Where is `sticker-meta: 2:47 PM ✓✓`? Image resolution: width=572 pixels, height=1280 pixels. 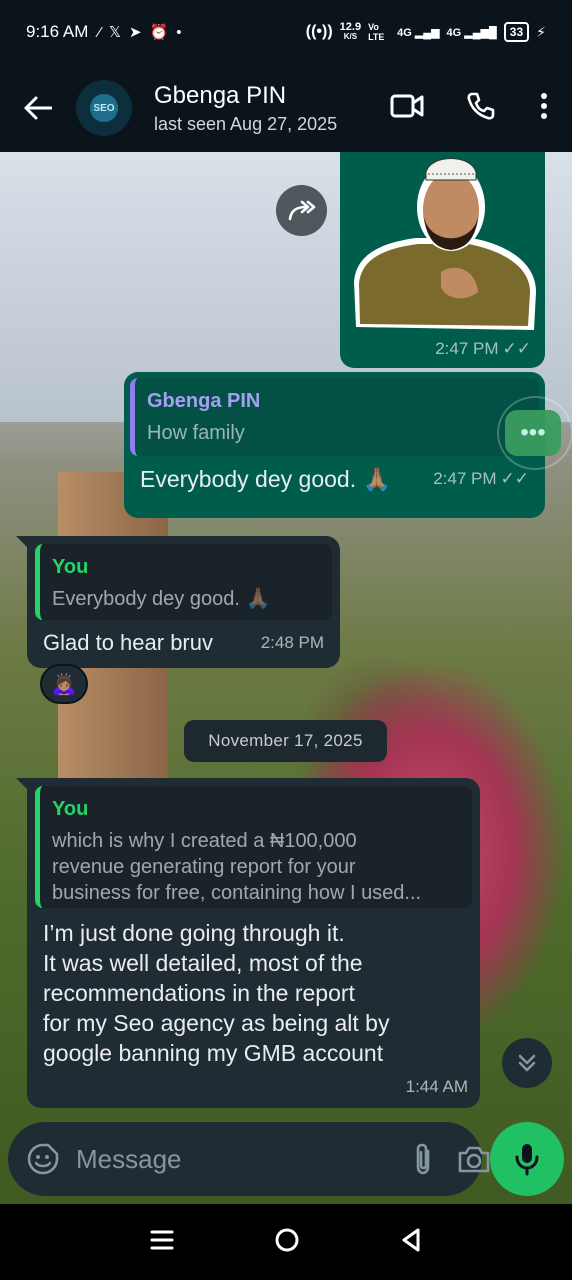
sticker-meta: 2:47 PM ✓✓ is located at coordinates (483, 349).